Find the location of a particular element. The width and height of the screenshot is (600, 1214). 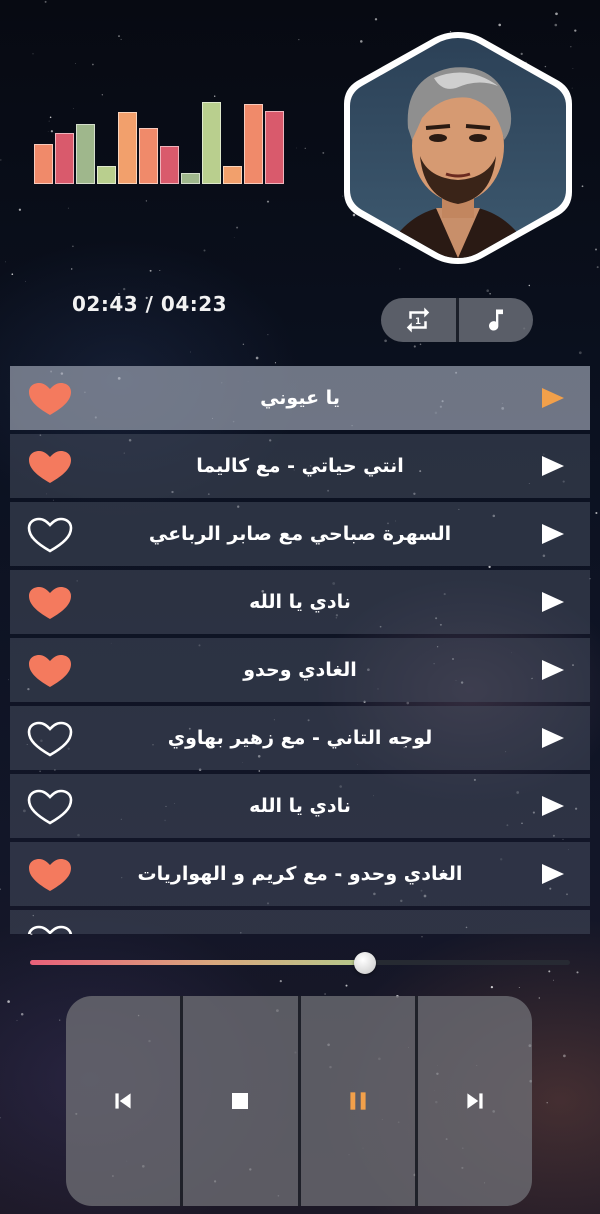

playlist-row: انتي حياتي - مع كاليما is located at coordinates (300, 466).